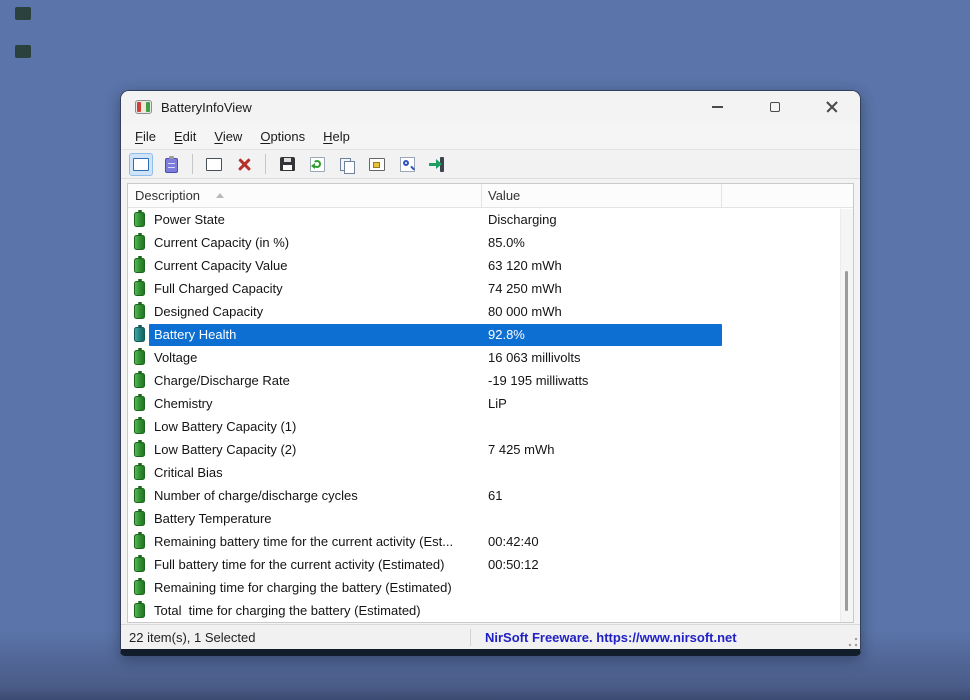  I want to click on row-value: 63 120 mWh, so click(525, 265).